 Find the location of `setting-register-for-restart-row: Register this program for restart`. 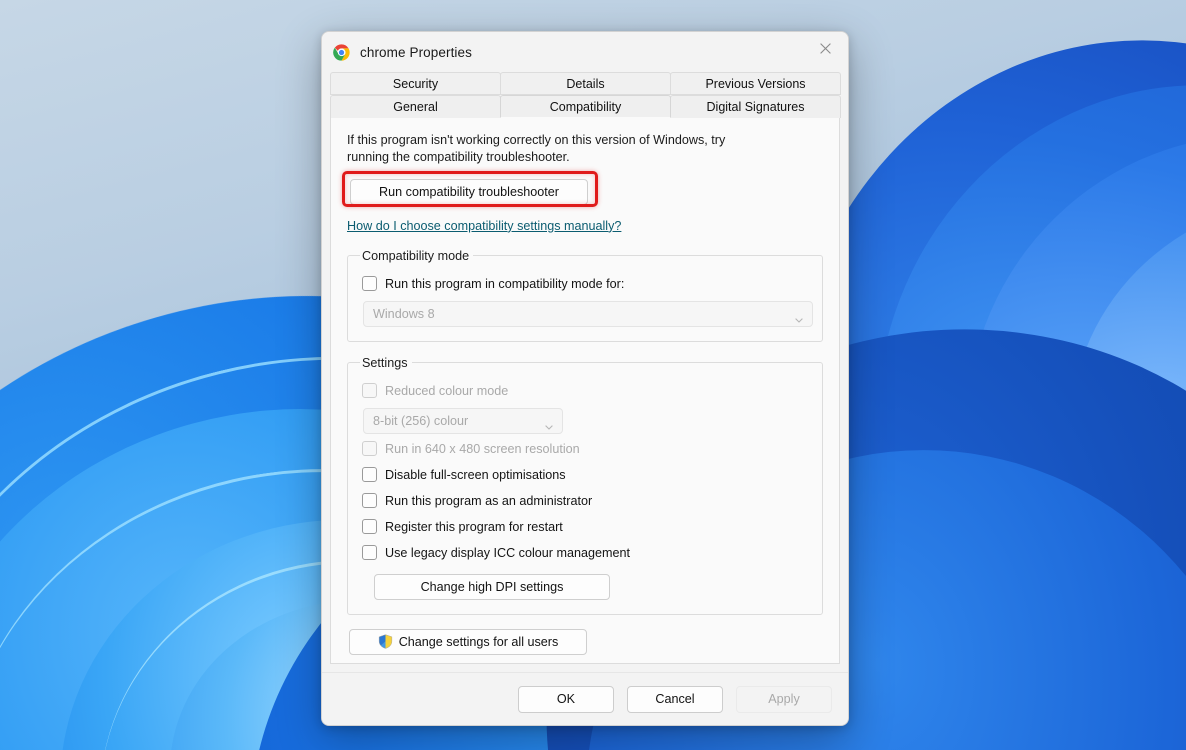

setting-register-for-restart-row: Register this program for restart is located at coordinates (586, 527).